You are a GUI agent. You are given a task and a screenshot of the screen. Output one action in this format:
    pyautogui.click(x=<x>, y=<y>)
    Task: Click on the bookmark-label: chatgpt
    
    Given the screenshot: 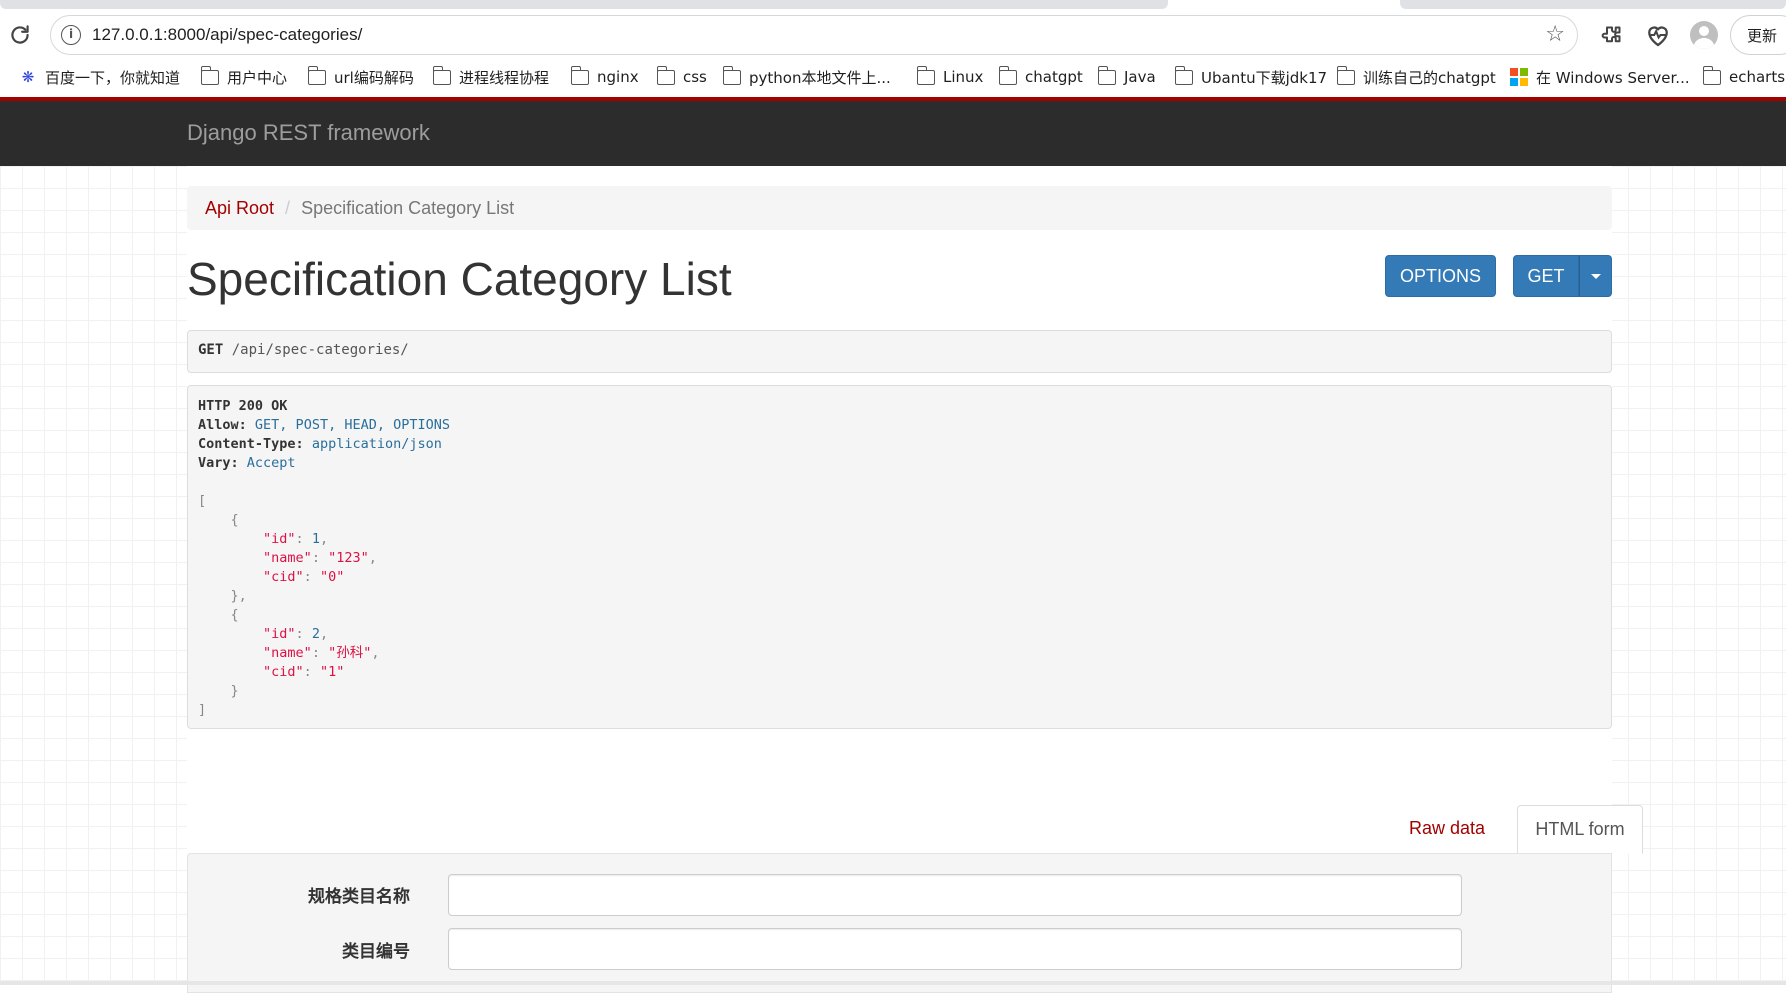 What is the action you would take?
    pyautogui.click(x=1054, y=77)
    